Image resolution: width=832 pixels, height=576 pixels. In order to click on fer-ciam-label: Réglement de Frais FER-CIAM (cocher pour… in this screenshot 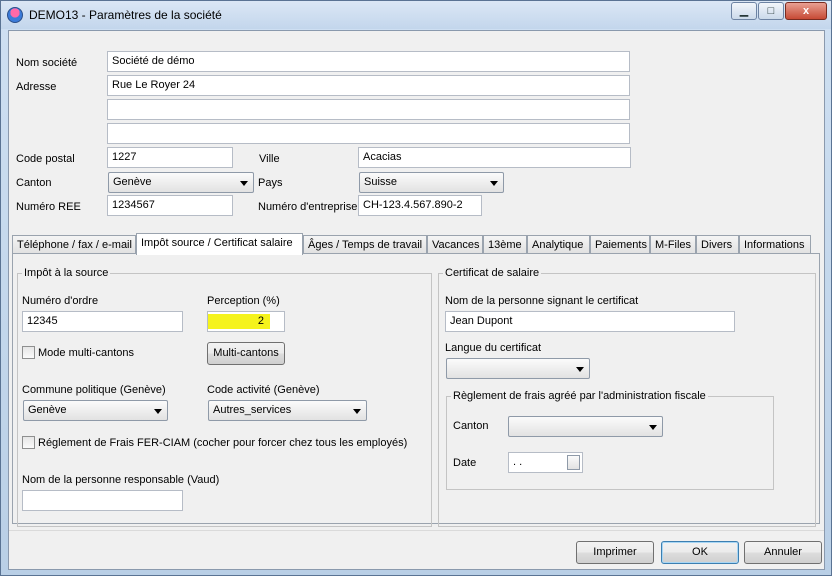, I will do `click(223, 443)`.